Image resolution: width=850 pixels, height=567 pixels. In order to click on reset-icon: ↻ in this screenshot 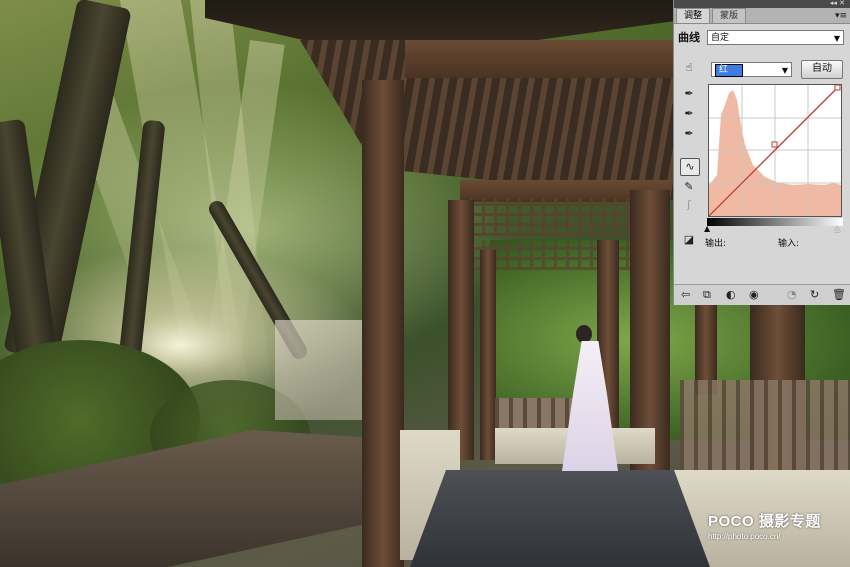, I will do `click(814, 294)`.